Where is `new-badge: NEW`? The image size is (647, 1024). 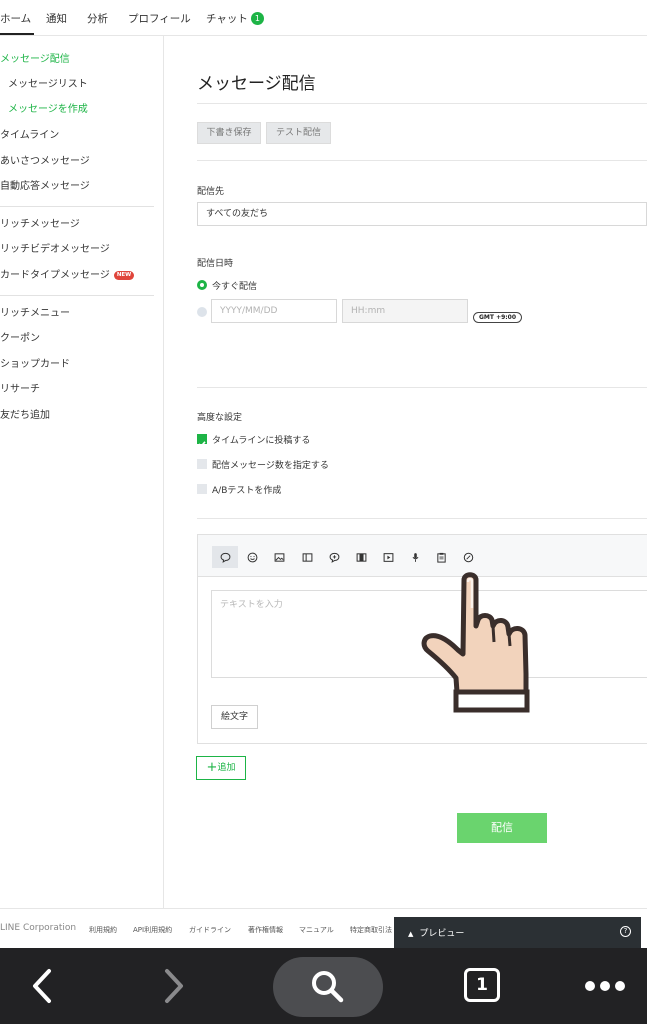
new-badge: NEW is located at coordinates (124, 275).